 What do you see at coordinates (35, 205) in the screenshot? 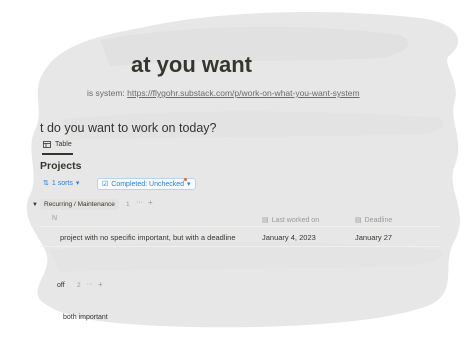
I see `group-toggle-icon: ▼` at bounding box center [35, 205].